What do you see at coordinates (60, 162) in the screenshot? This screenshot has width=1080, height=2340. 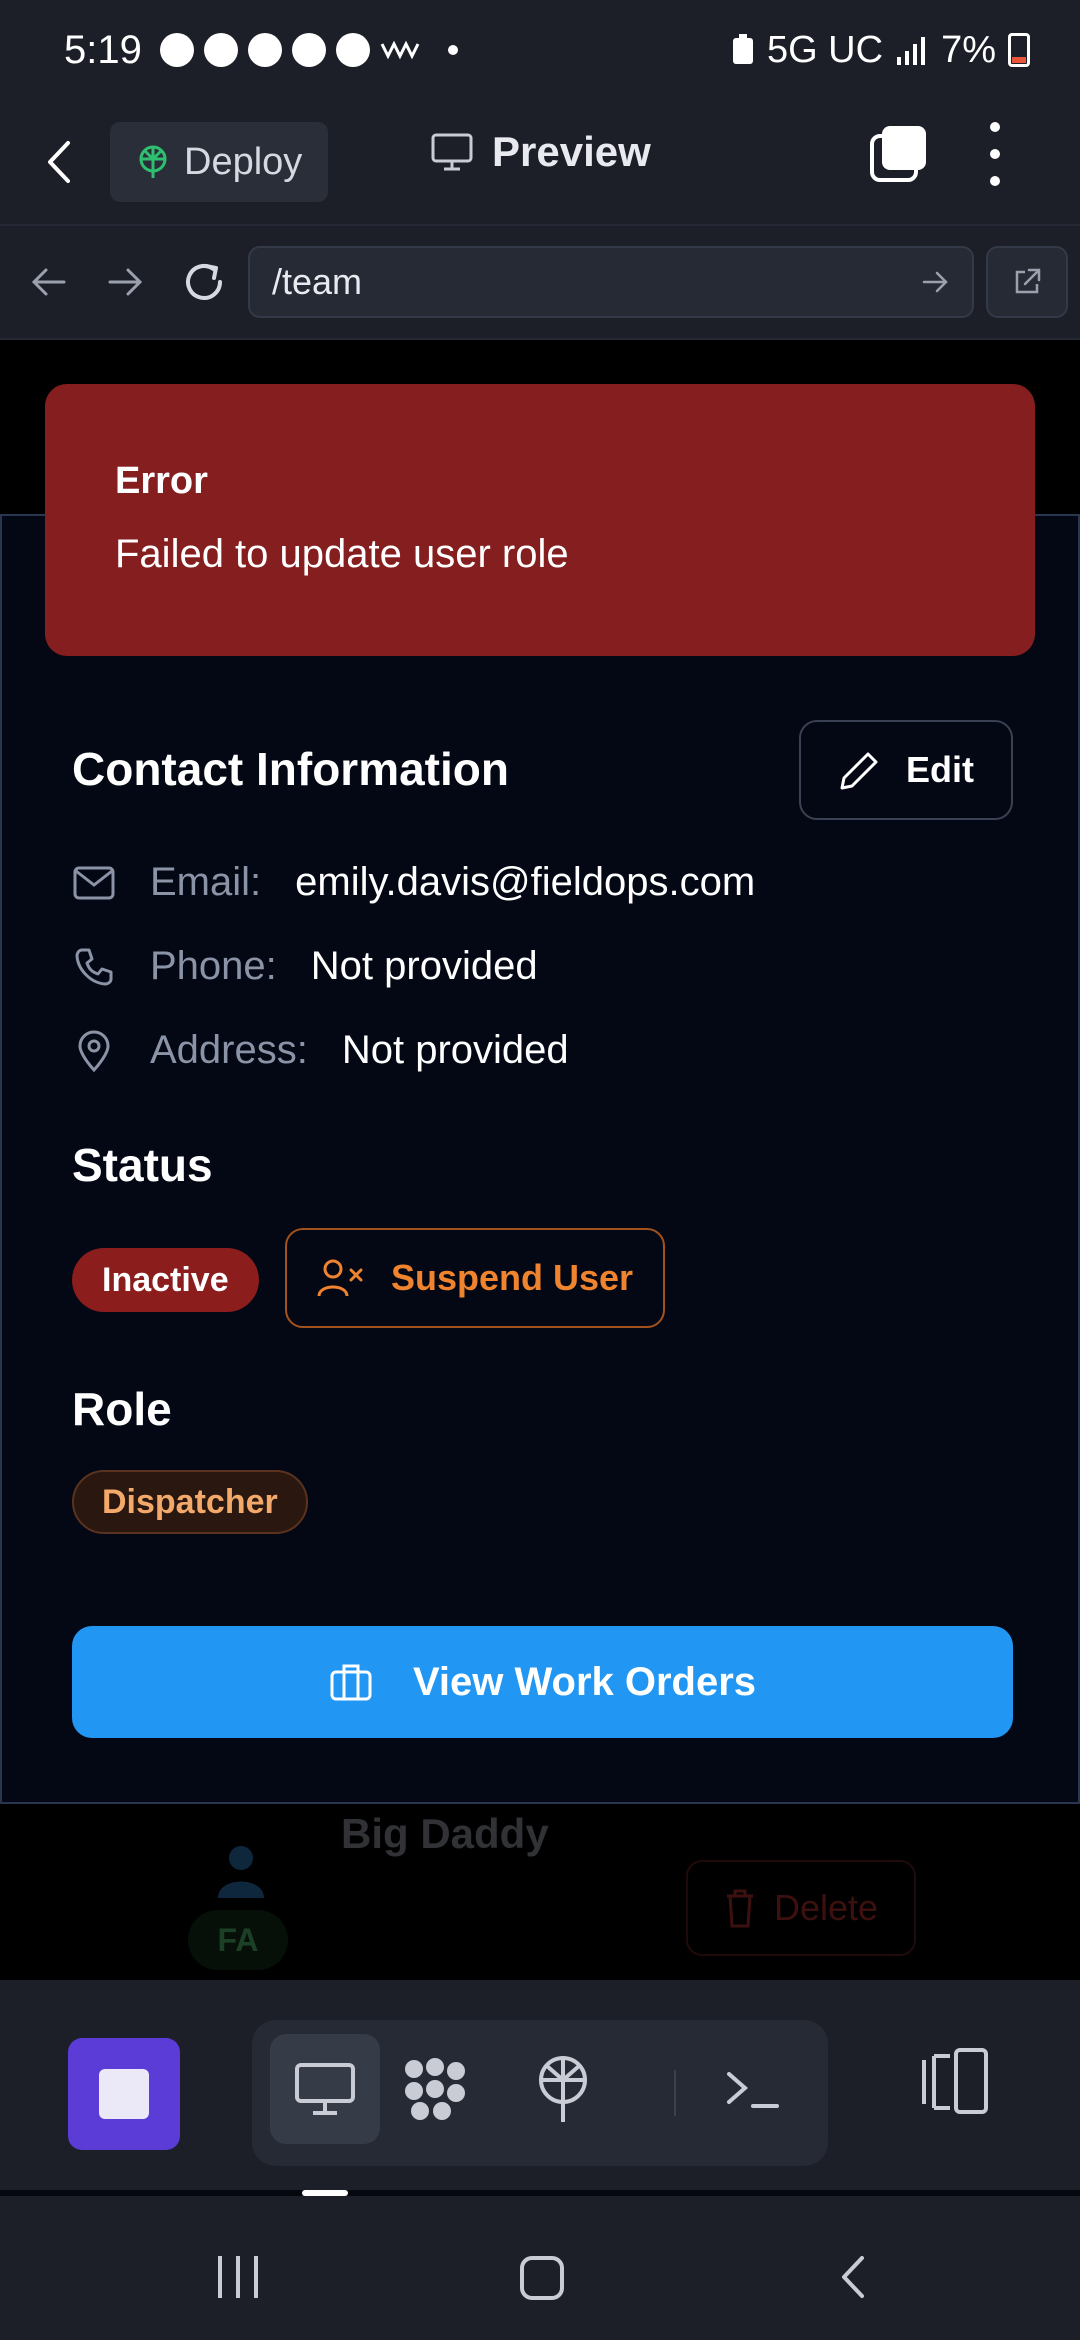 I see `back-icon` at bounding box center [60, 162].